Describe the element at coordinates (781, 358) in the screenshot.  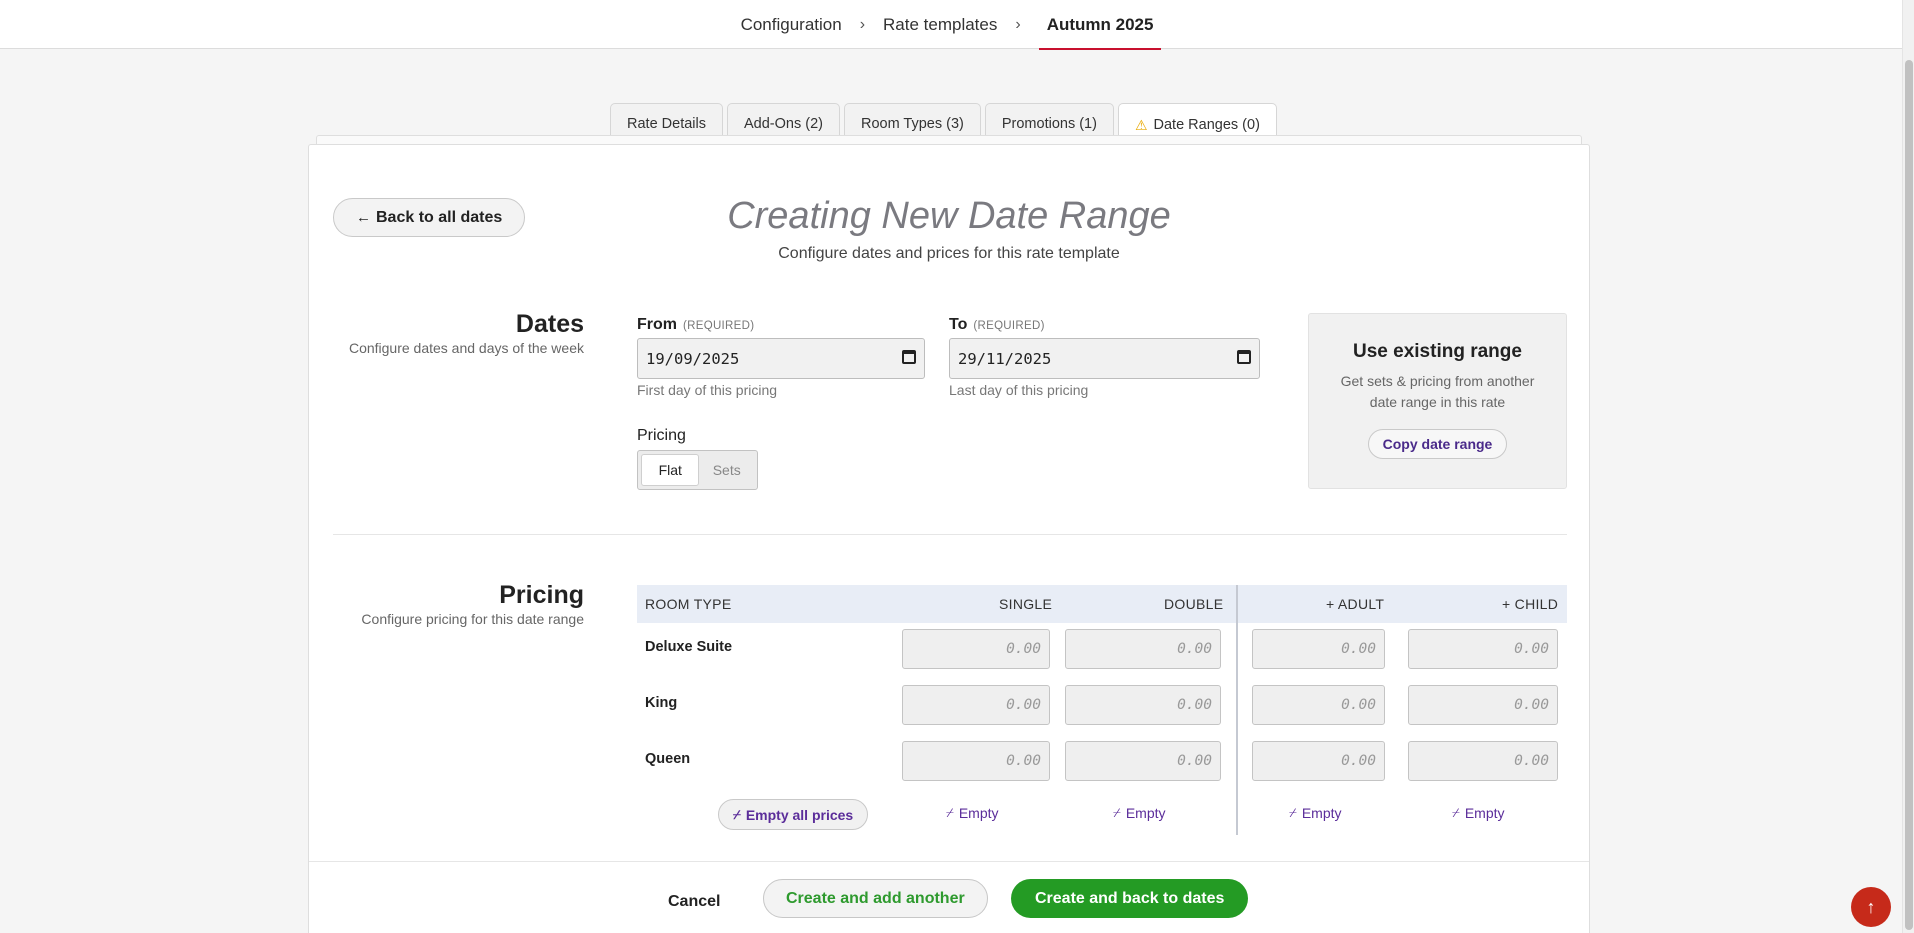
I see `from-date-input: 19/09/2025` at that location.